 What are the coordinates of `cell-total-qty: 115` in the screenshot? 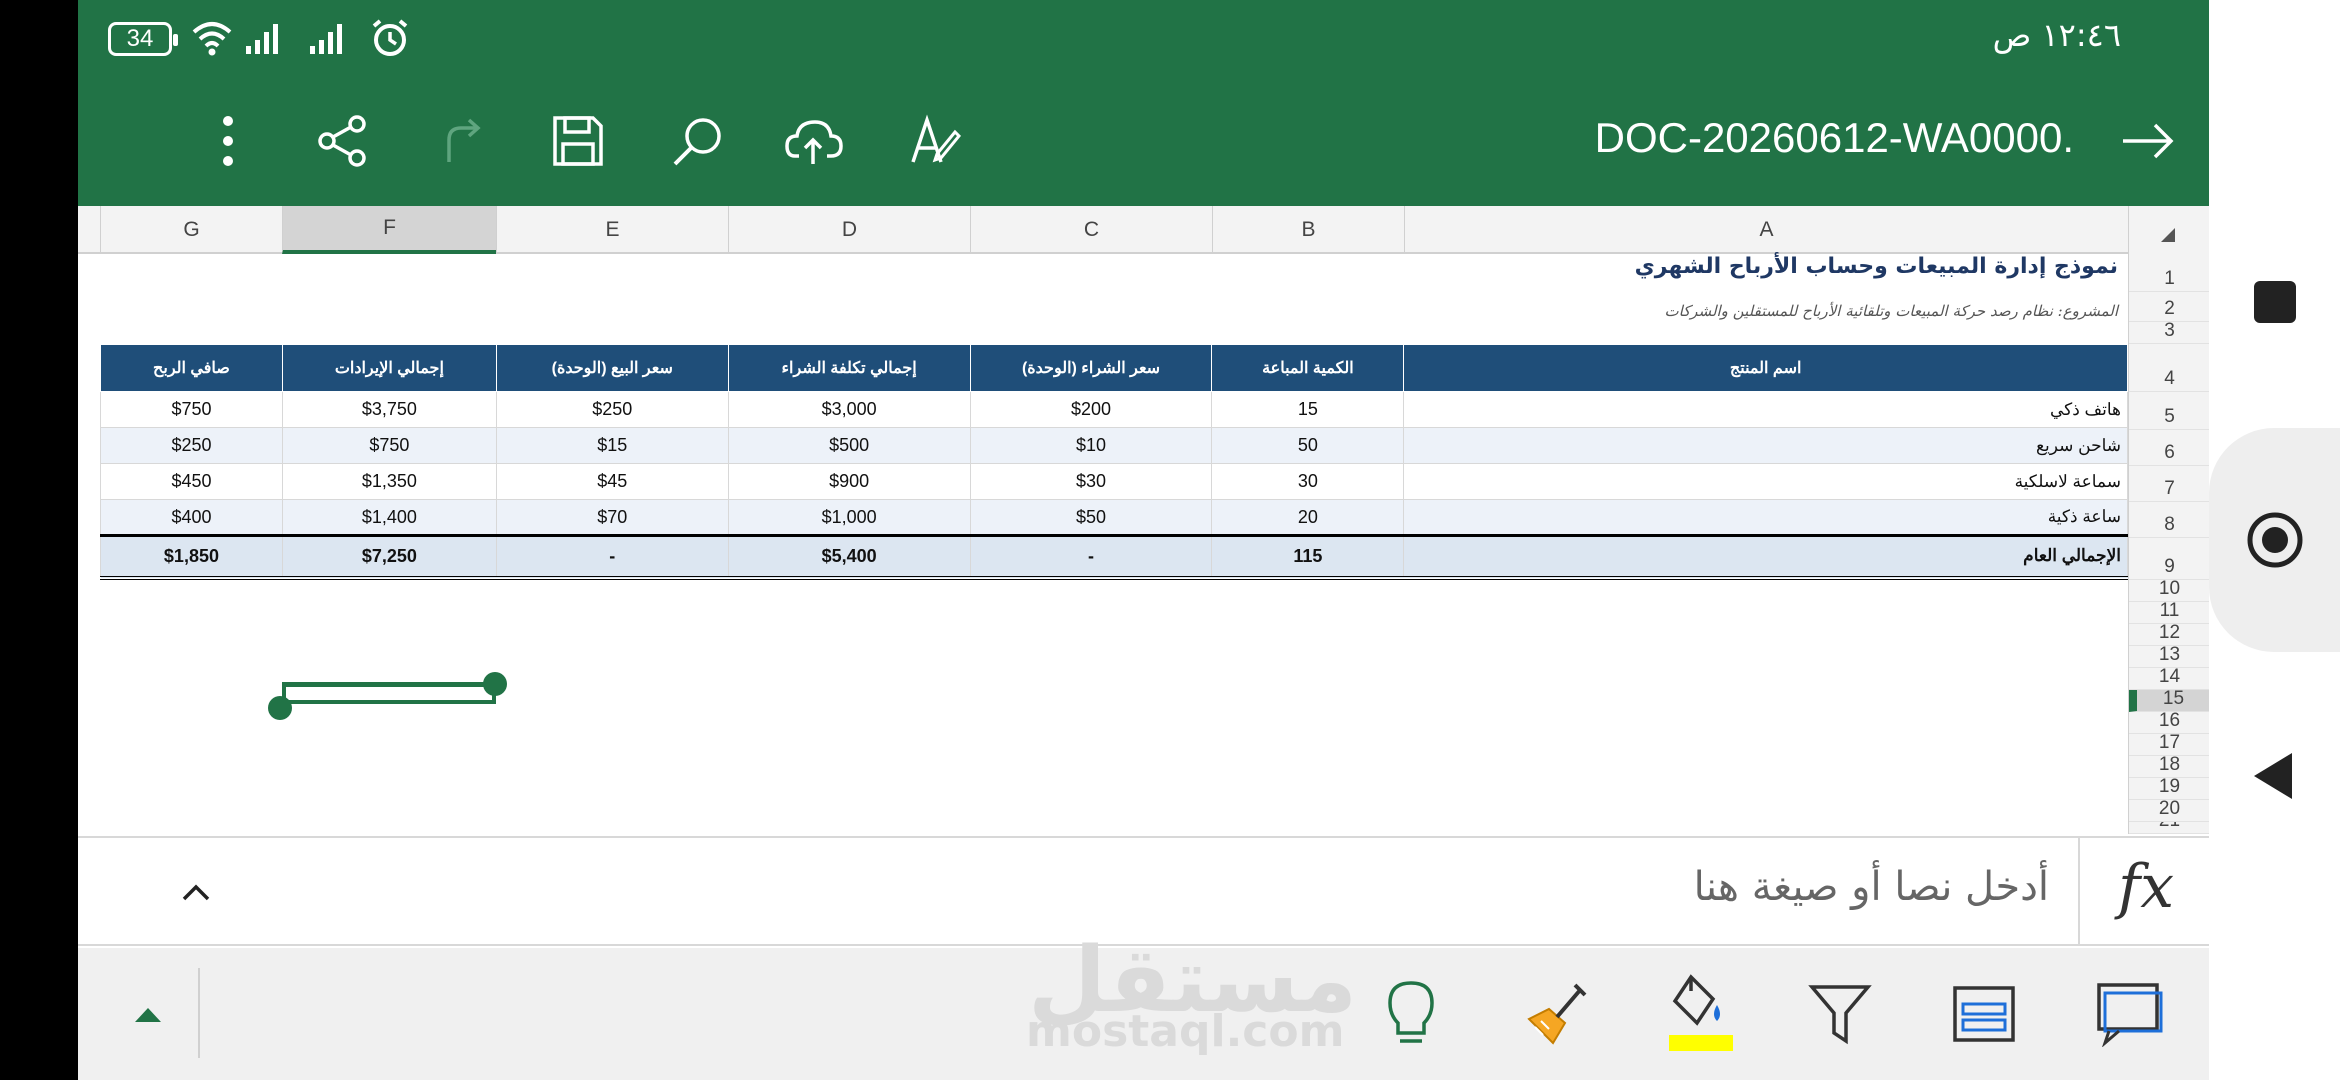 It's located at (1308, 557).